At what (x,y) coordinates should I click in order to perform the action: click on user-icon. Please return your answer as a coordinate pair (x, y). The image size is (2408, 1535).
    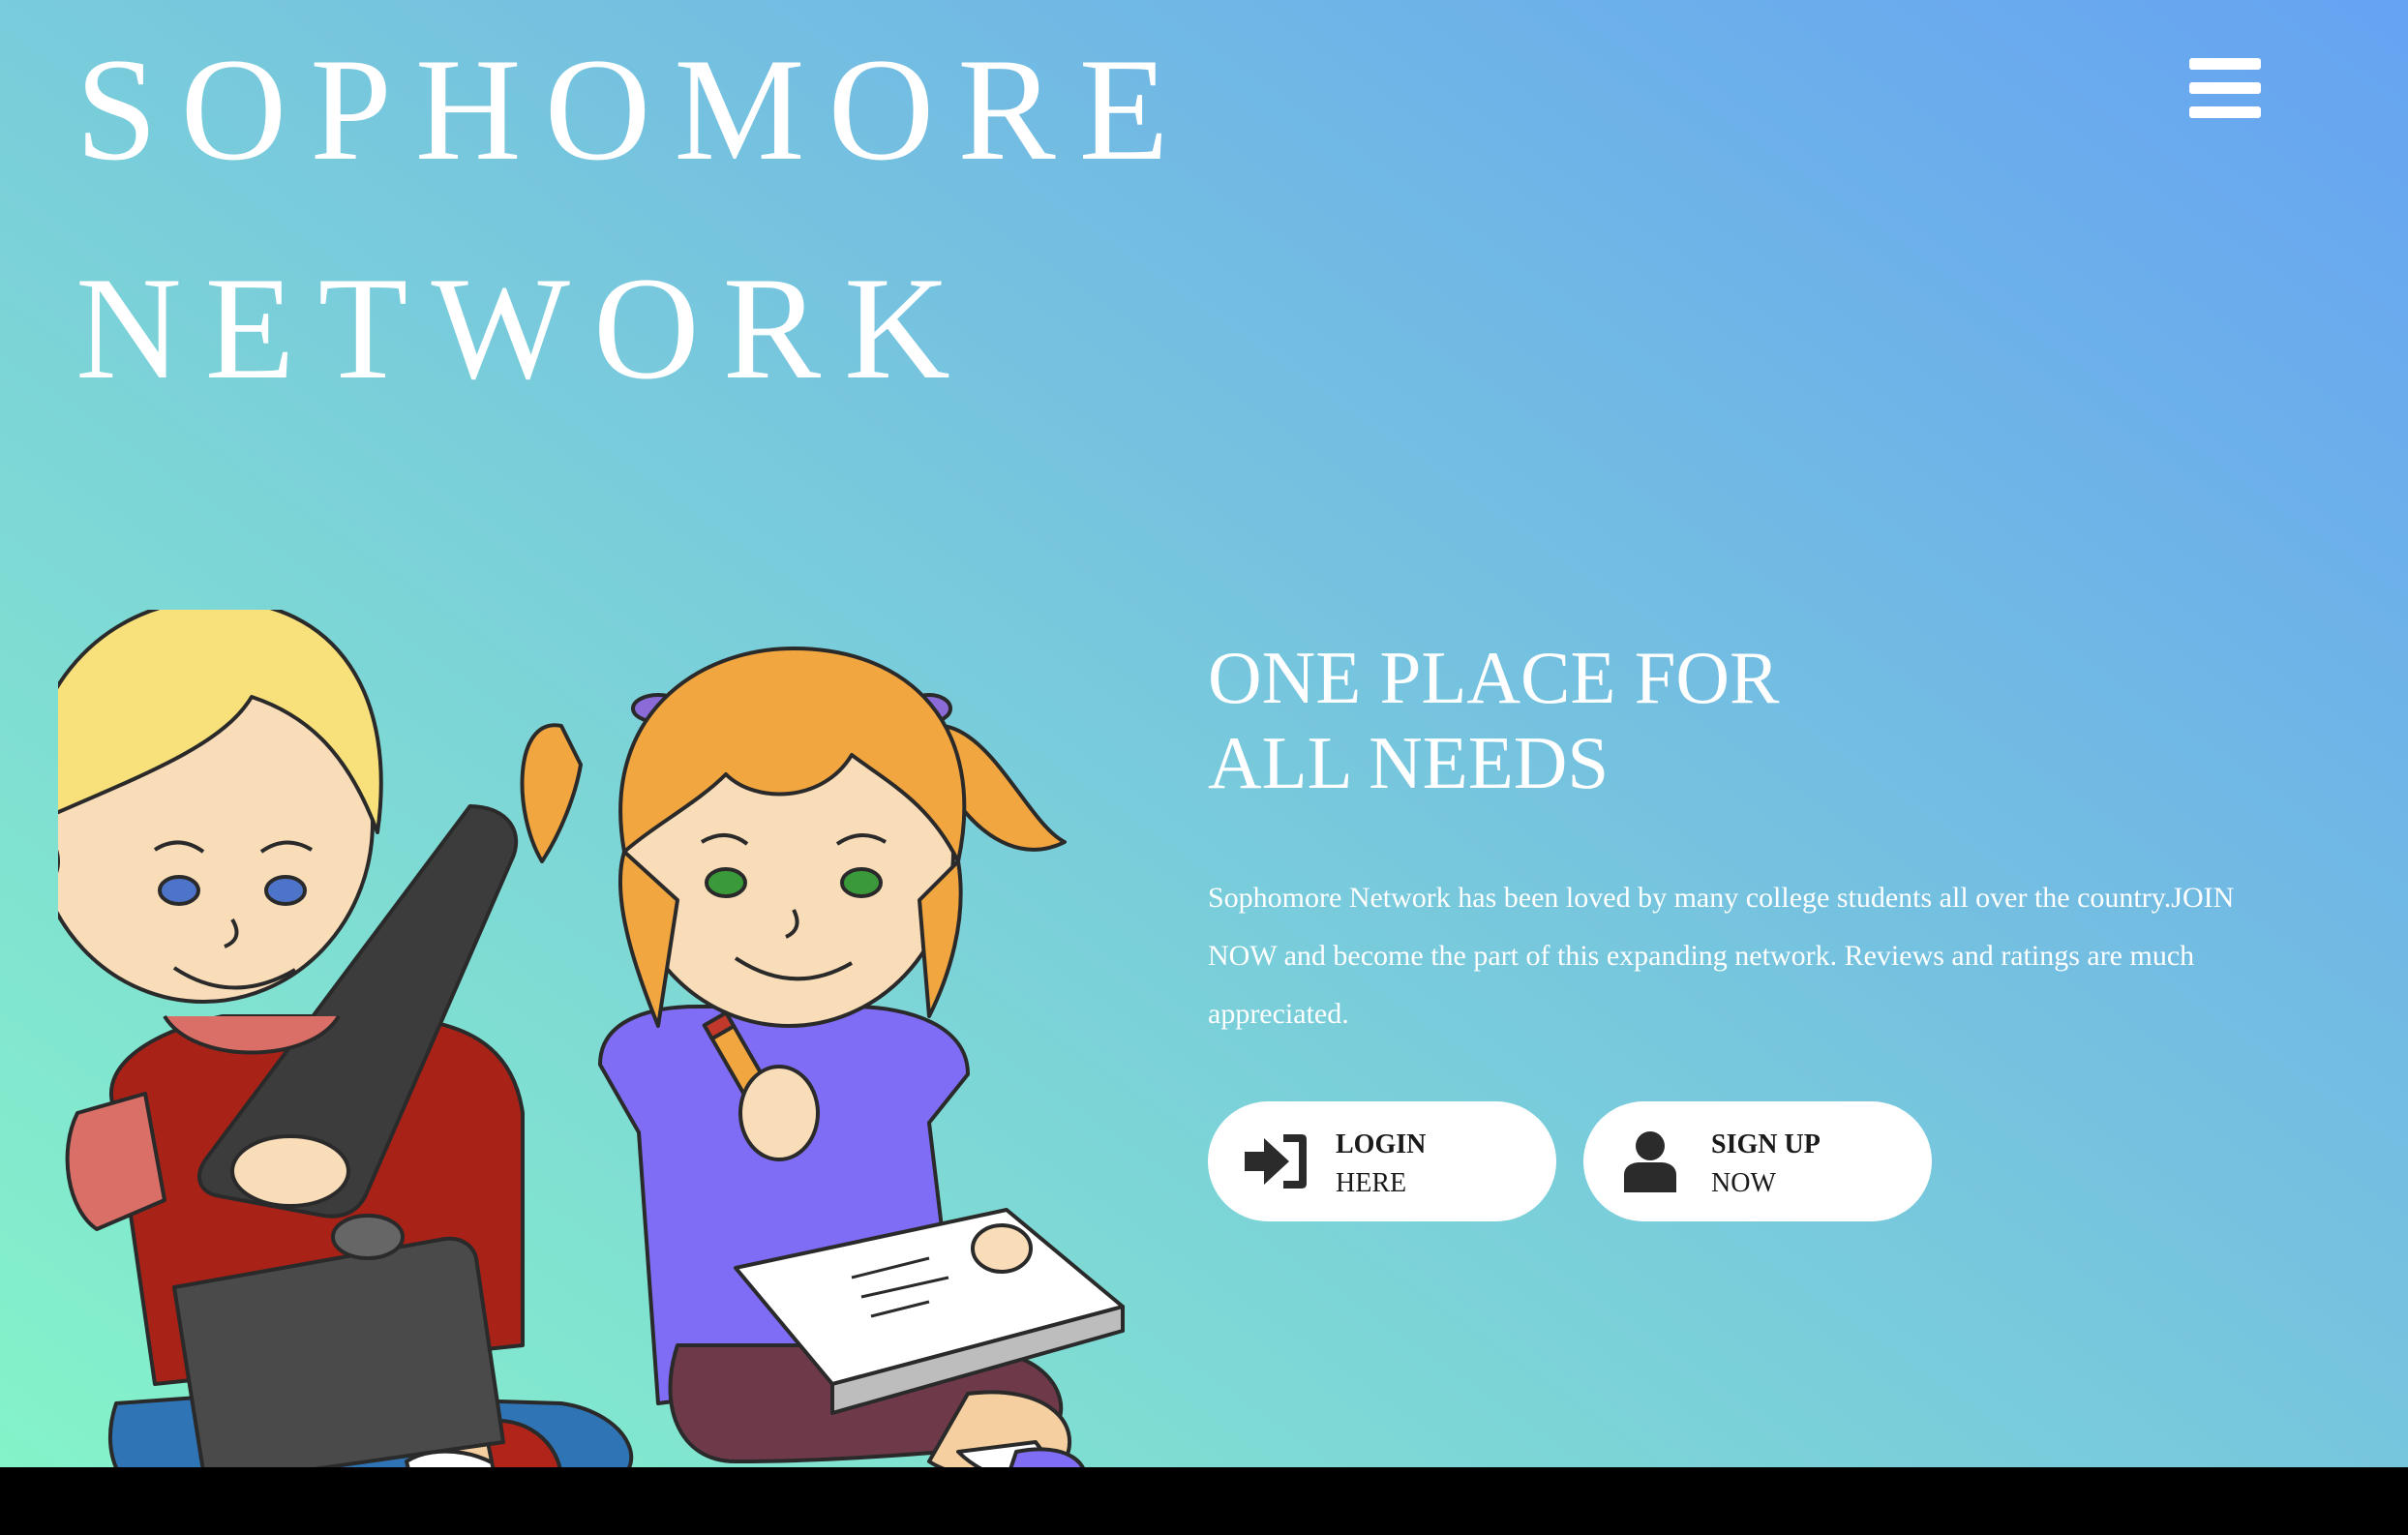
    Looking at the image, I should click on (1650, 1161).